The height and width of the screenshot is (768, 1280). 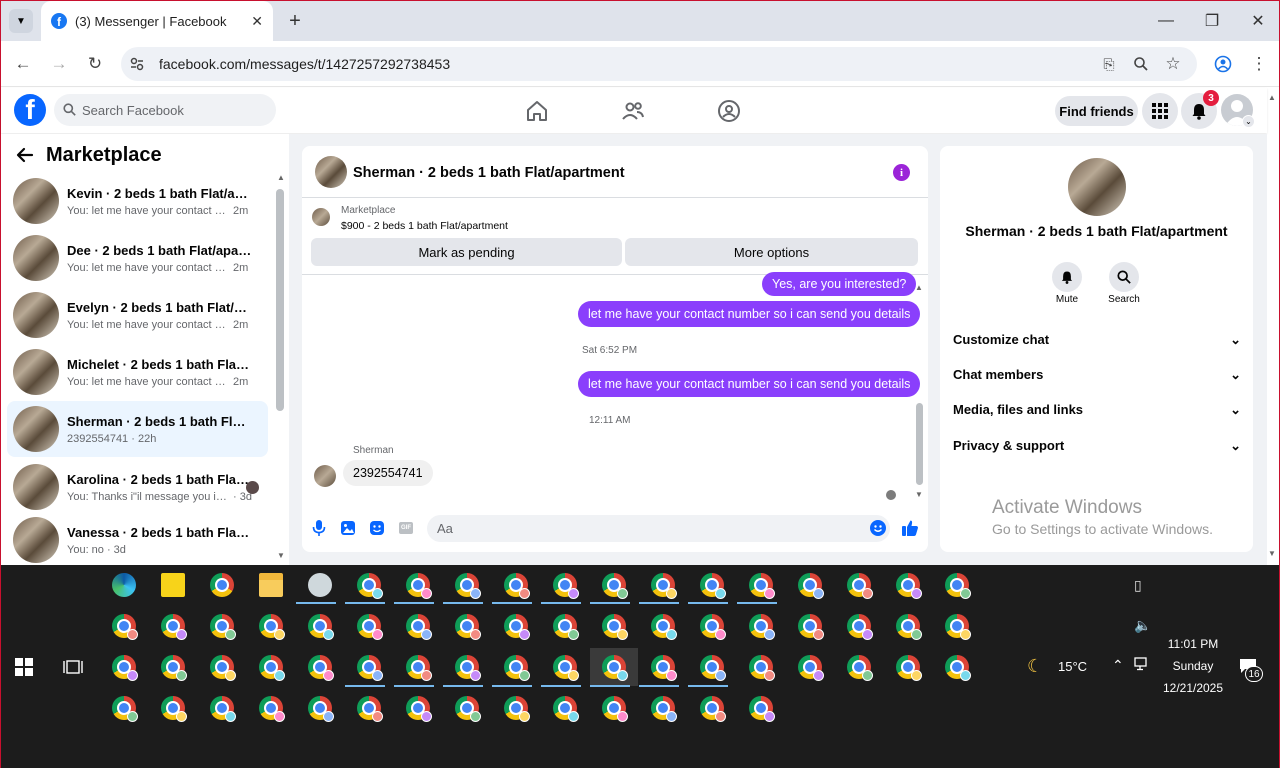 I want to click on groups-icon, so click(x=729, y=111).